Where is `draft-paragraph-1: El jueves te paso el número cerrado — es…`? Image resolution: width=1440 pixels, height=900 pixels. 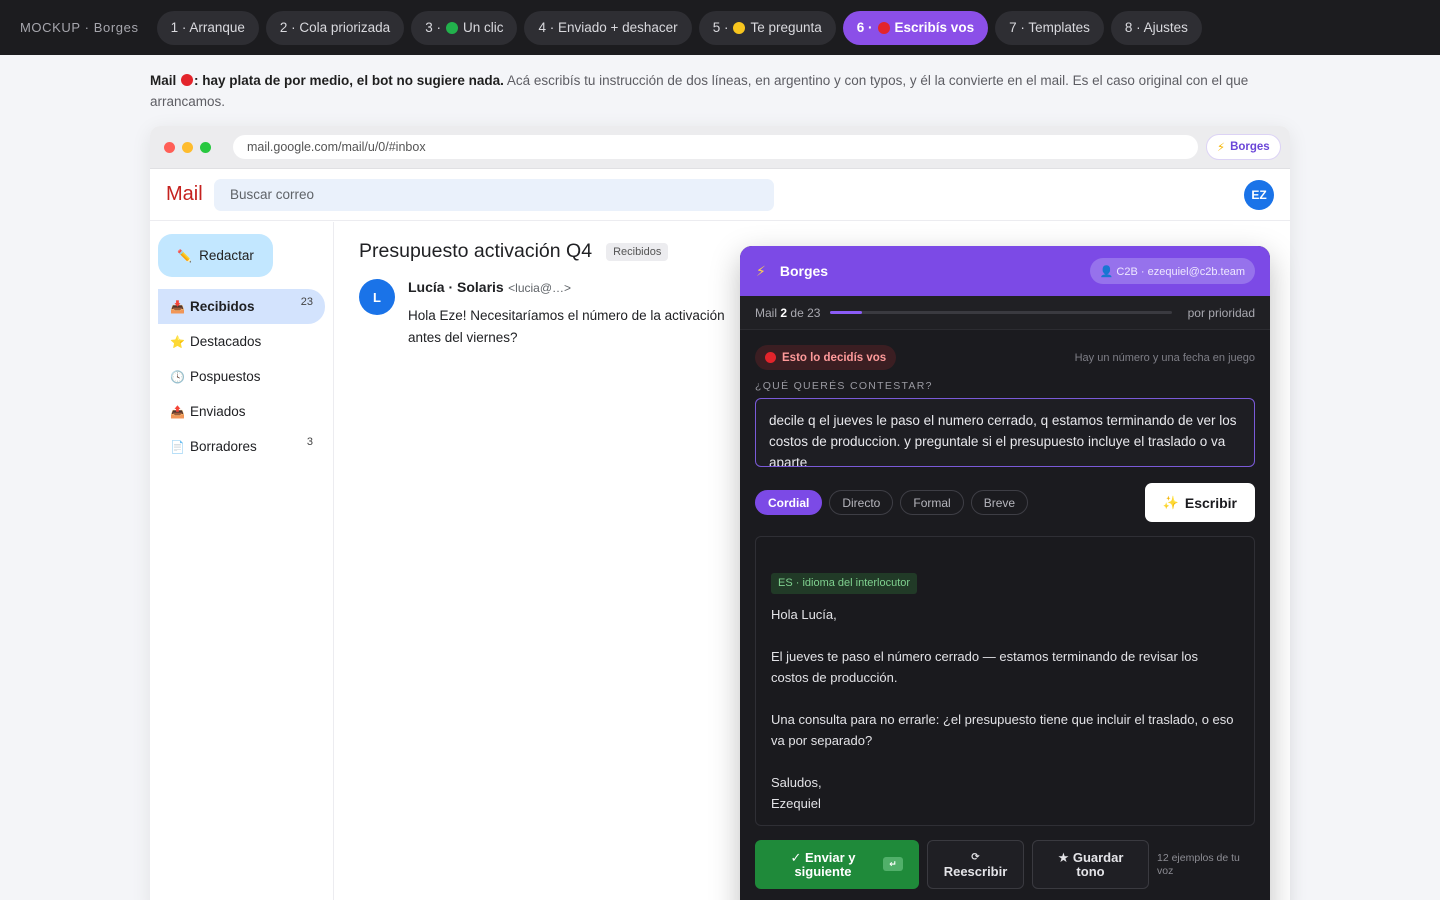
draft-paragraph-1: El jueves te paso el número cerrado — es… is located at coordinates (985, 667).